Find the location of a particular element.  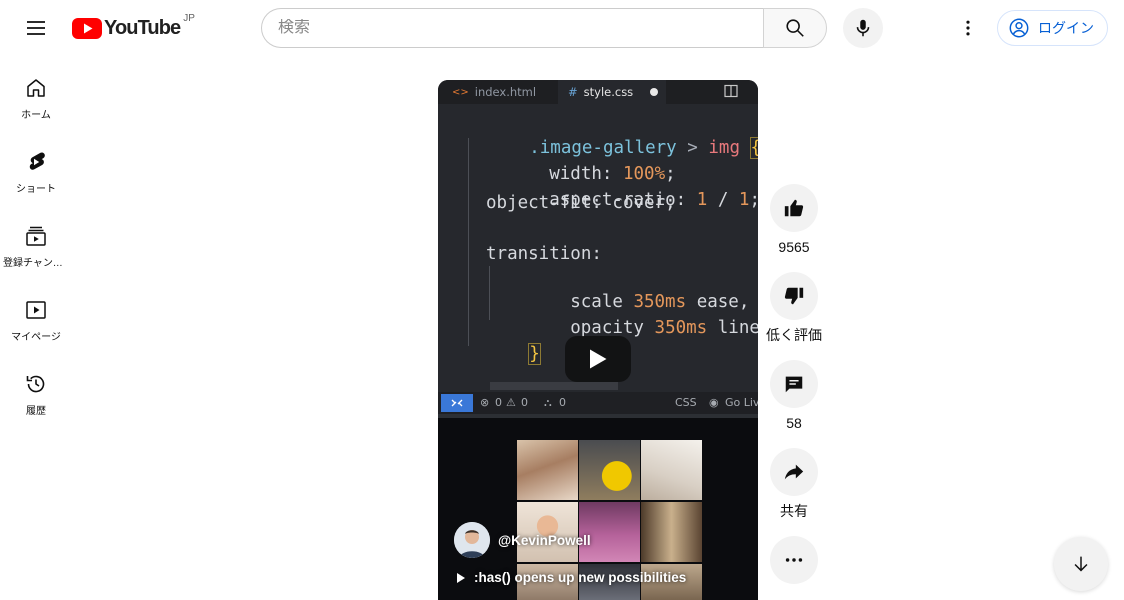

region-code: JP is located at coordinates (189, 18).